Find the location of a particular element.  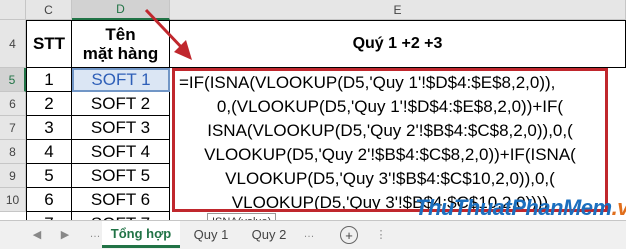

watermark-logo: ThuThuatPhanMem.vn is located at coordinates (520, 208).